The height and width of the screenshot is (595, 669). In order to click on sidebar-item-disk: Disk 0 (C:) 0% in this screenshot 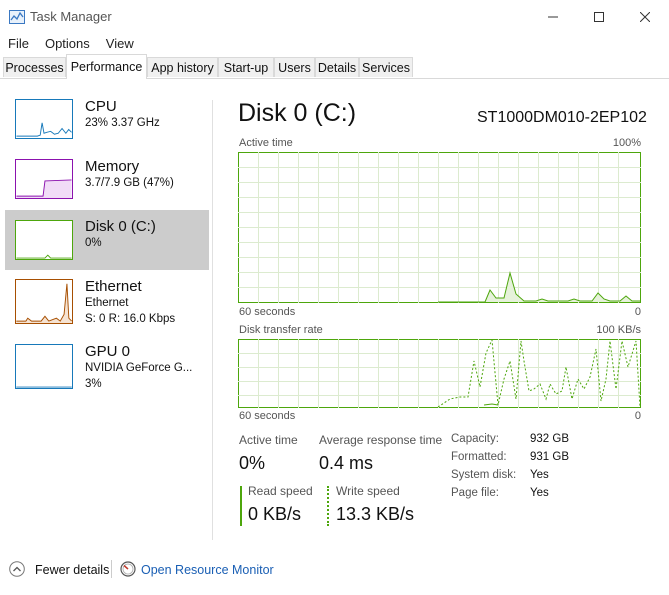, I will do `click(107, 240)`.